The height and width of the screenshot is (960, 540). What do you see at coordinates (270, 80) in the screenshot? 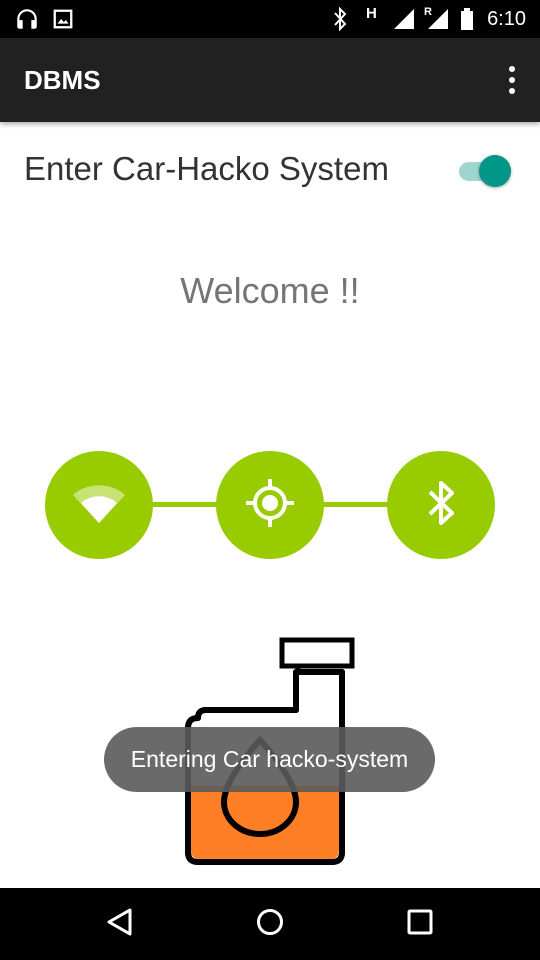
I see `app-bar: DBMS` at bounding box center [270, 80].